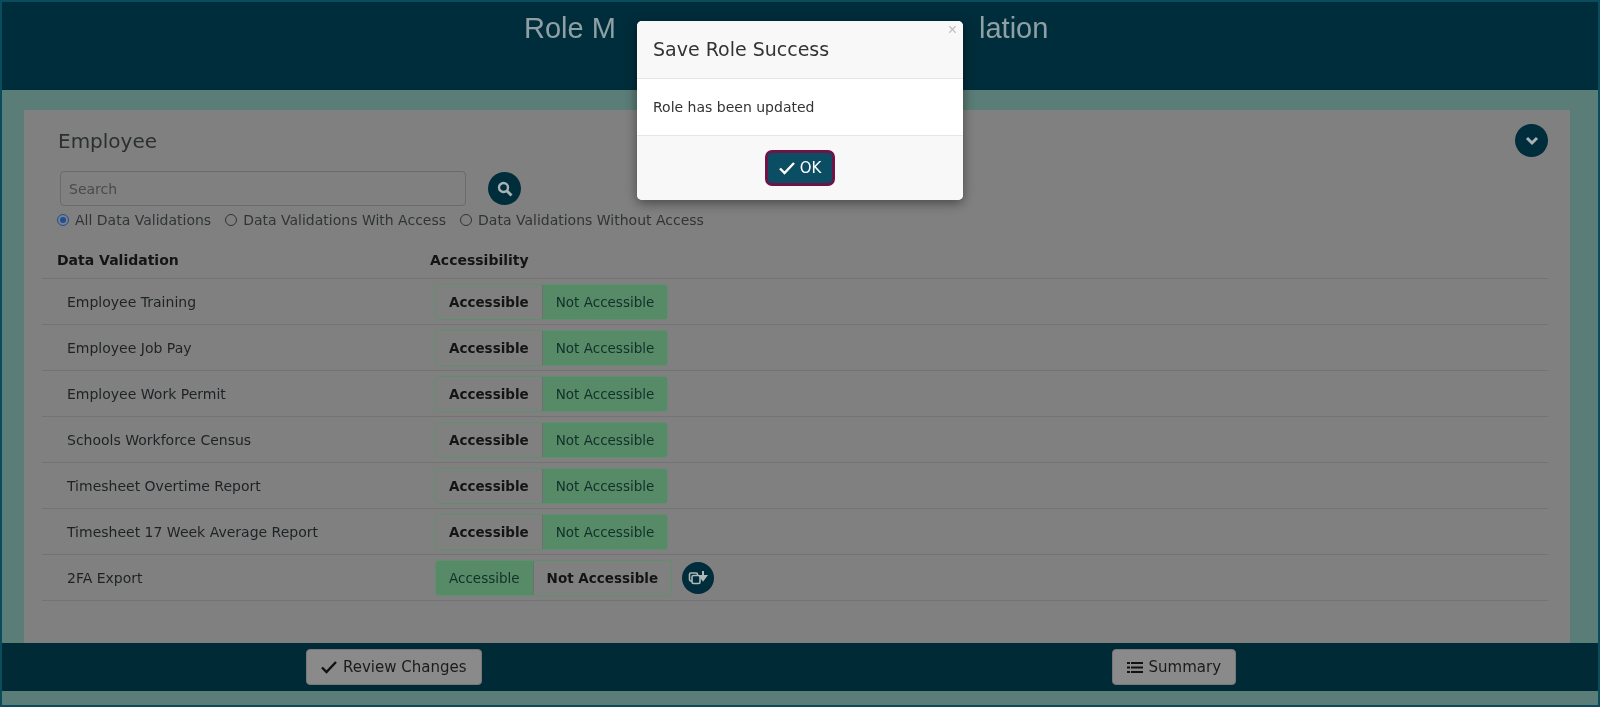 The height and width of the screenshot is (707, 1600). What do you see at coordinates (345, 220) in the screenshot?
I see `radio-label: Data Validations With Access` at bounding box center [345, 220].